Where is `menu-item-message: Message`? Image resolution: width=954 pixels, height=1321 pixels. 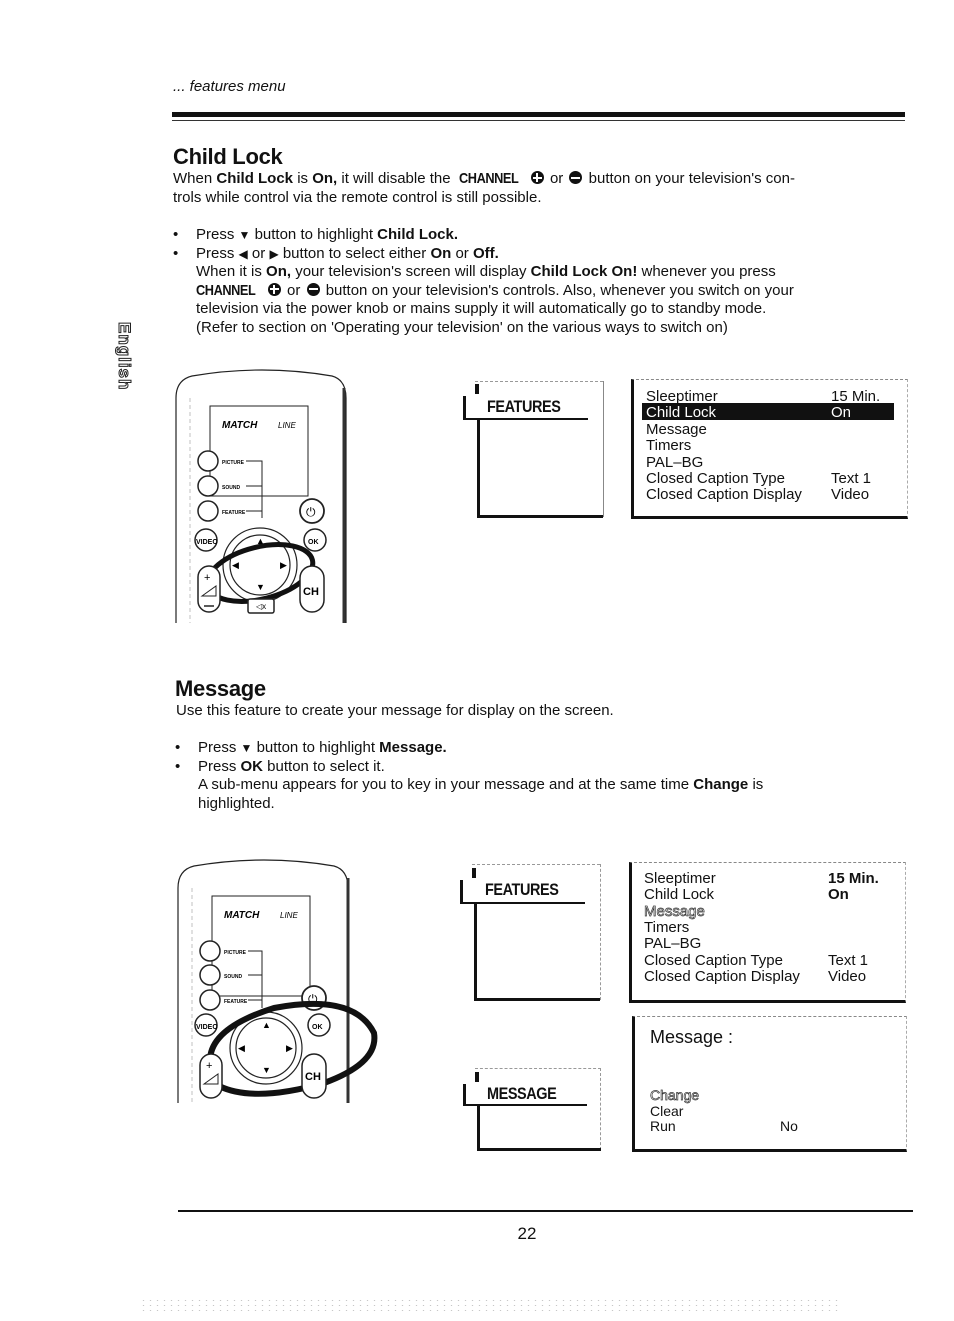 menu-item-message: Message is located at coordinates (676, 429).